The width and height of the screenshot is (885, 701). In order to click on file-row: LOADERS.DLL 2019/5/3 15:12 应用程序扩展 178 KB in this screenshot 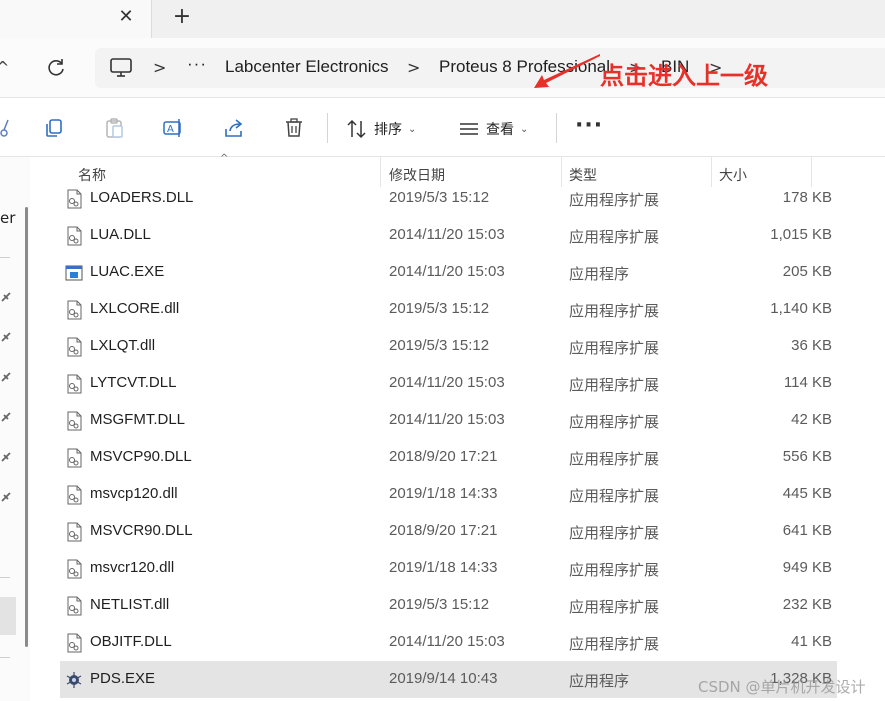, I will do `click(448, 199)`.